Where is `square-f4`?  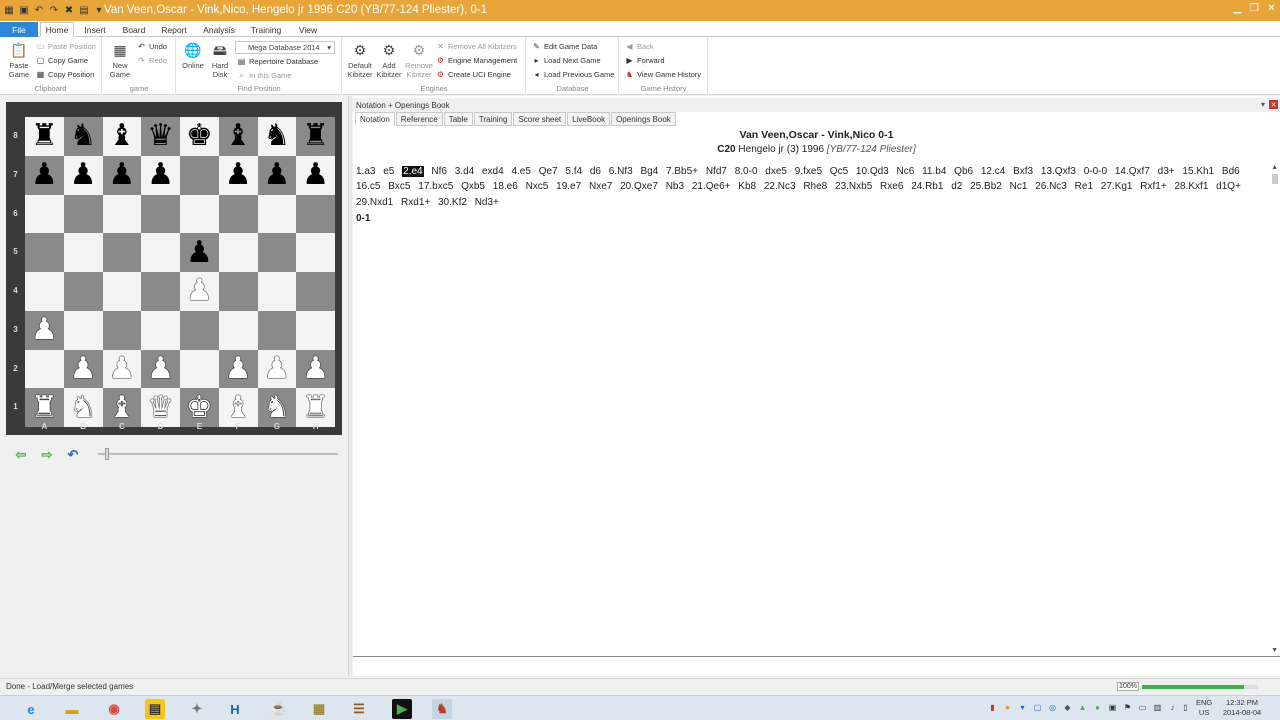 square-f4 is located at coordinates (238, 291).